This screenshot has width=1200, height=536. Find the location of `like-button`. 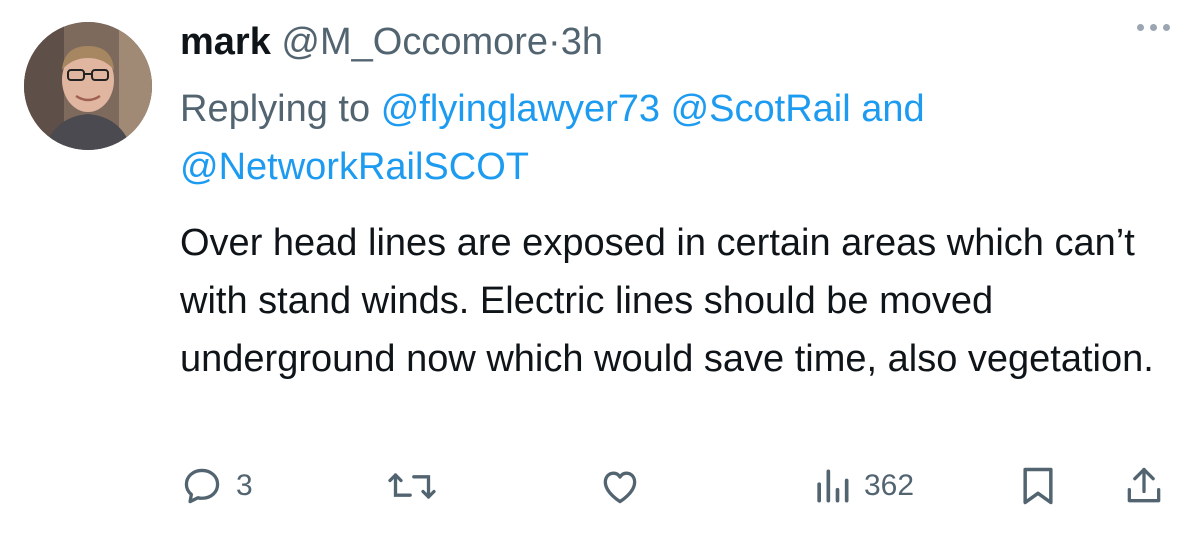

like-button is located at coordinates (620, 486).